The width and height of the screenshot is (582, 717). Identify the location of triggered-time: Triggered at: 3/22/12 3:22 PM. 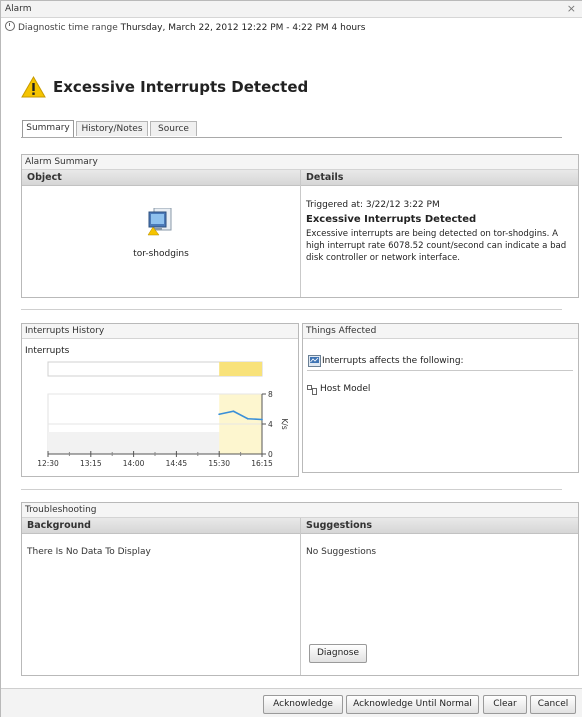
(373, 205).